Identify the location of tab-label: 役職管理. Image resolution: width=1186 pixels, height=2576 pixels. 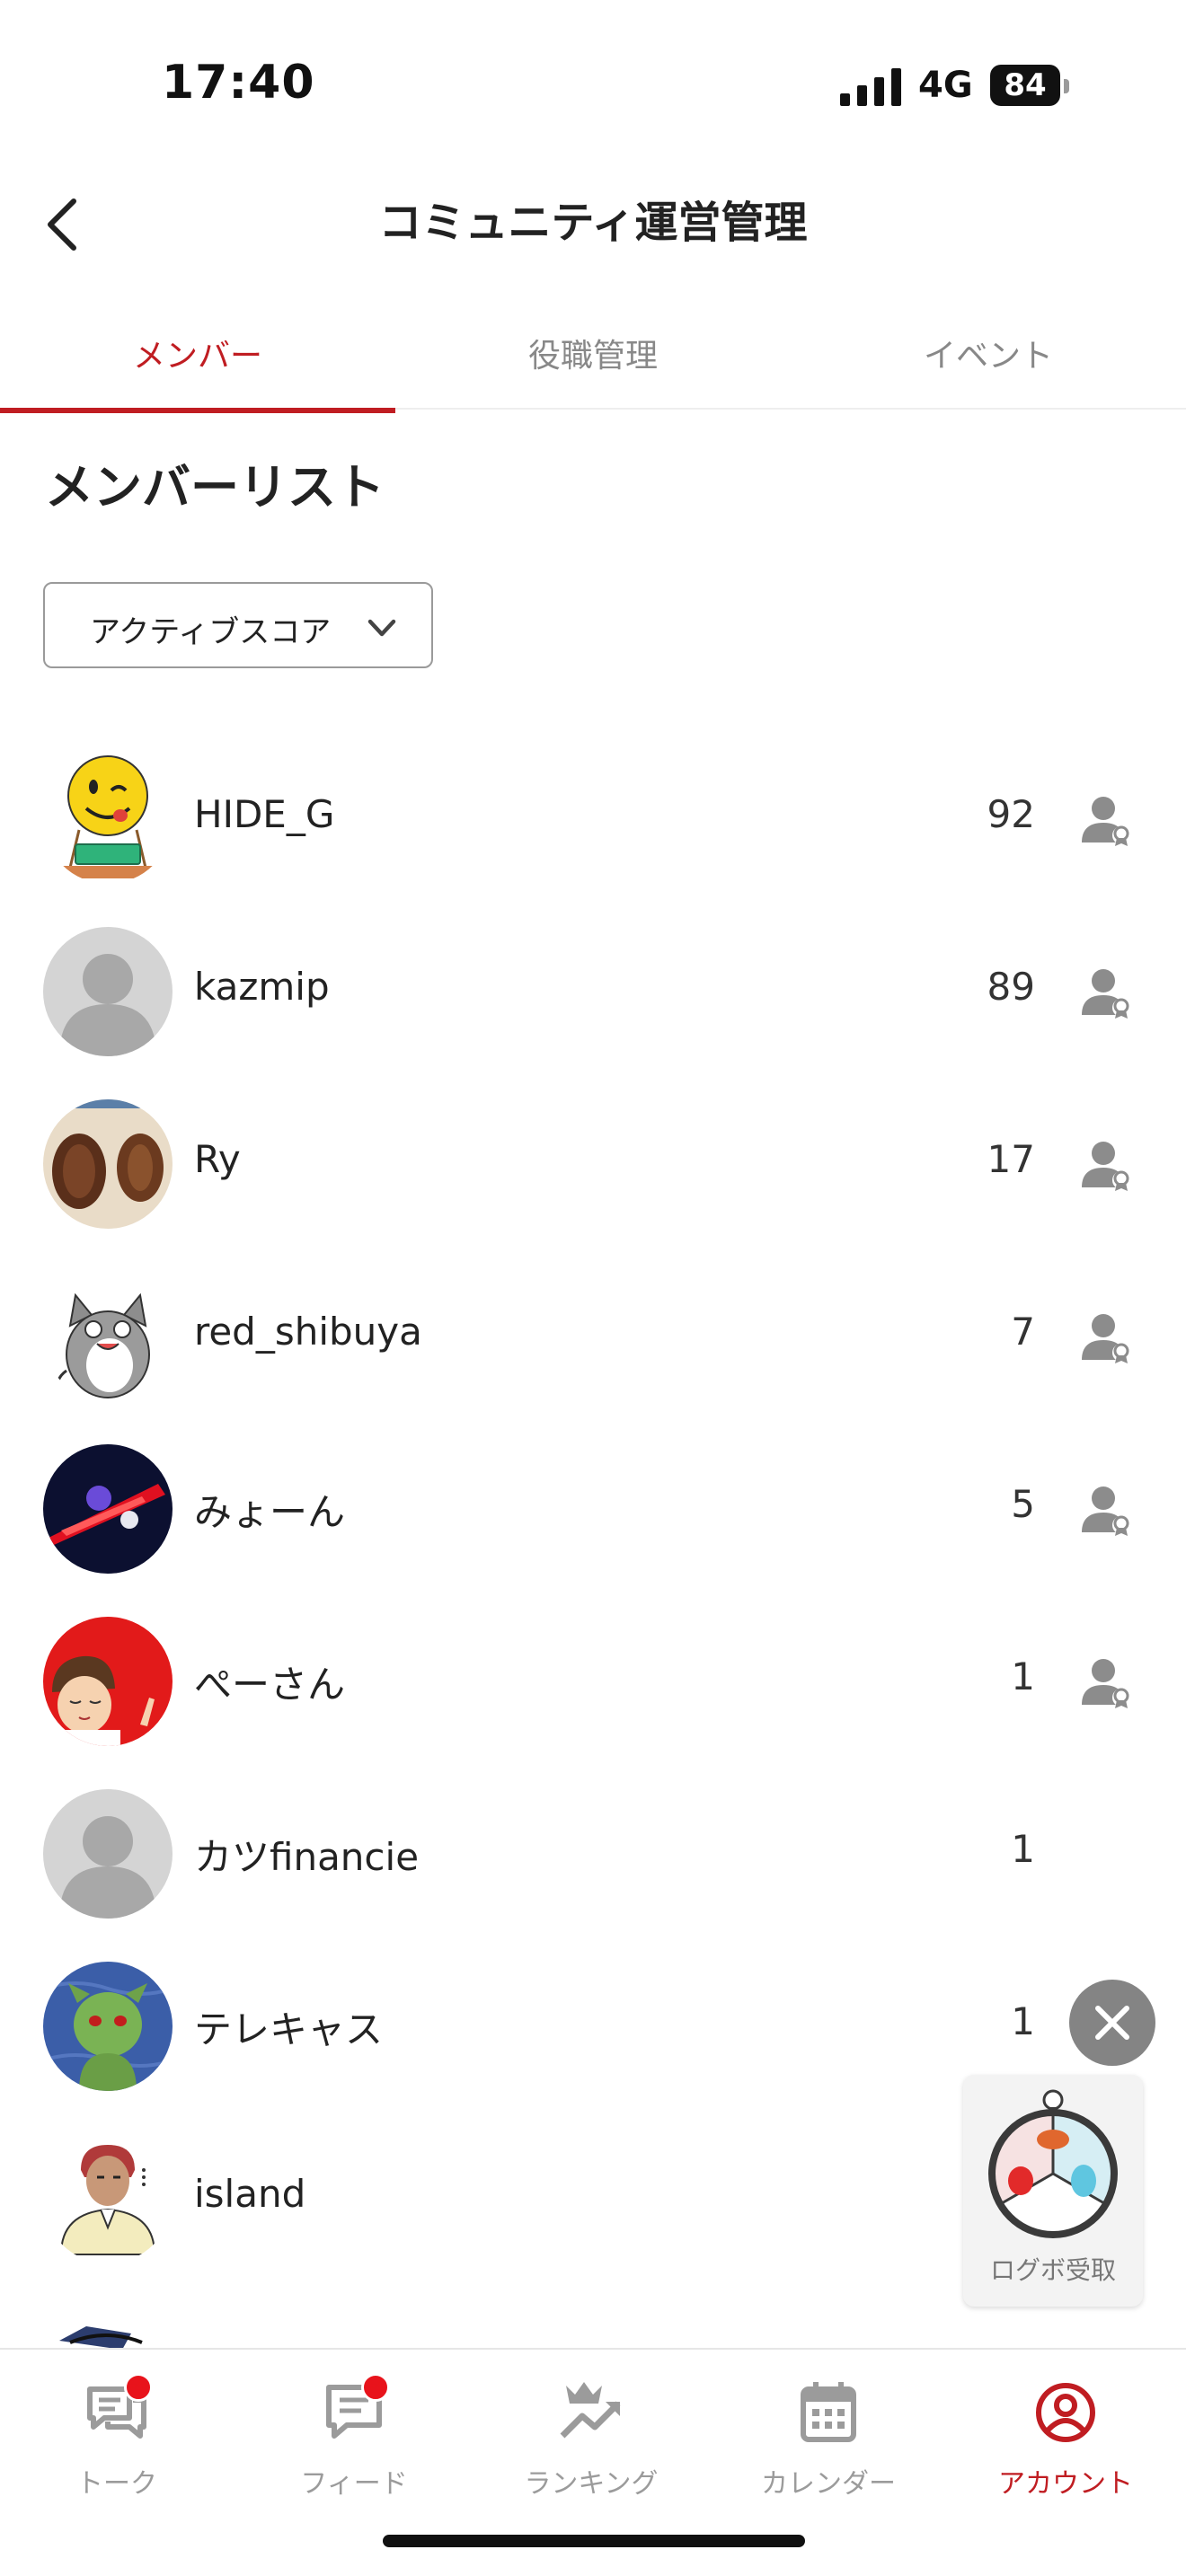
(592, 356).